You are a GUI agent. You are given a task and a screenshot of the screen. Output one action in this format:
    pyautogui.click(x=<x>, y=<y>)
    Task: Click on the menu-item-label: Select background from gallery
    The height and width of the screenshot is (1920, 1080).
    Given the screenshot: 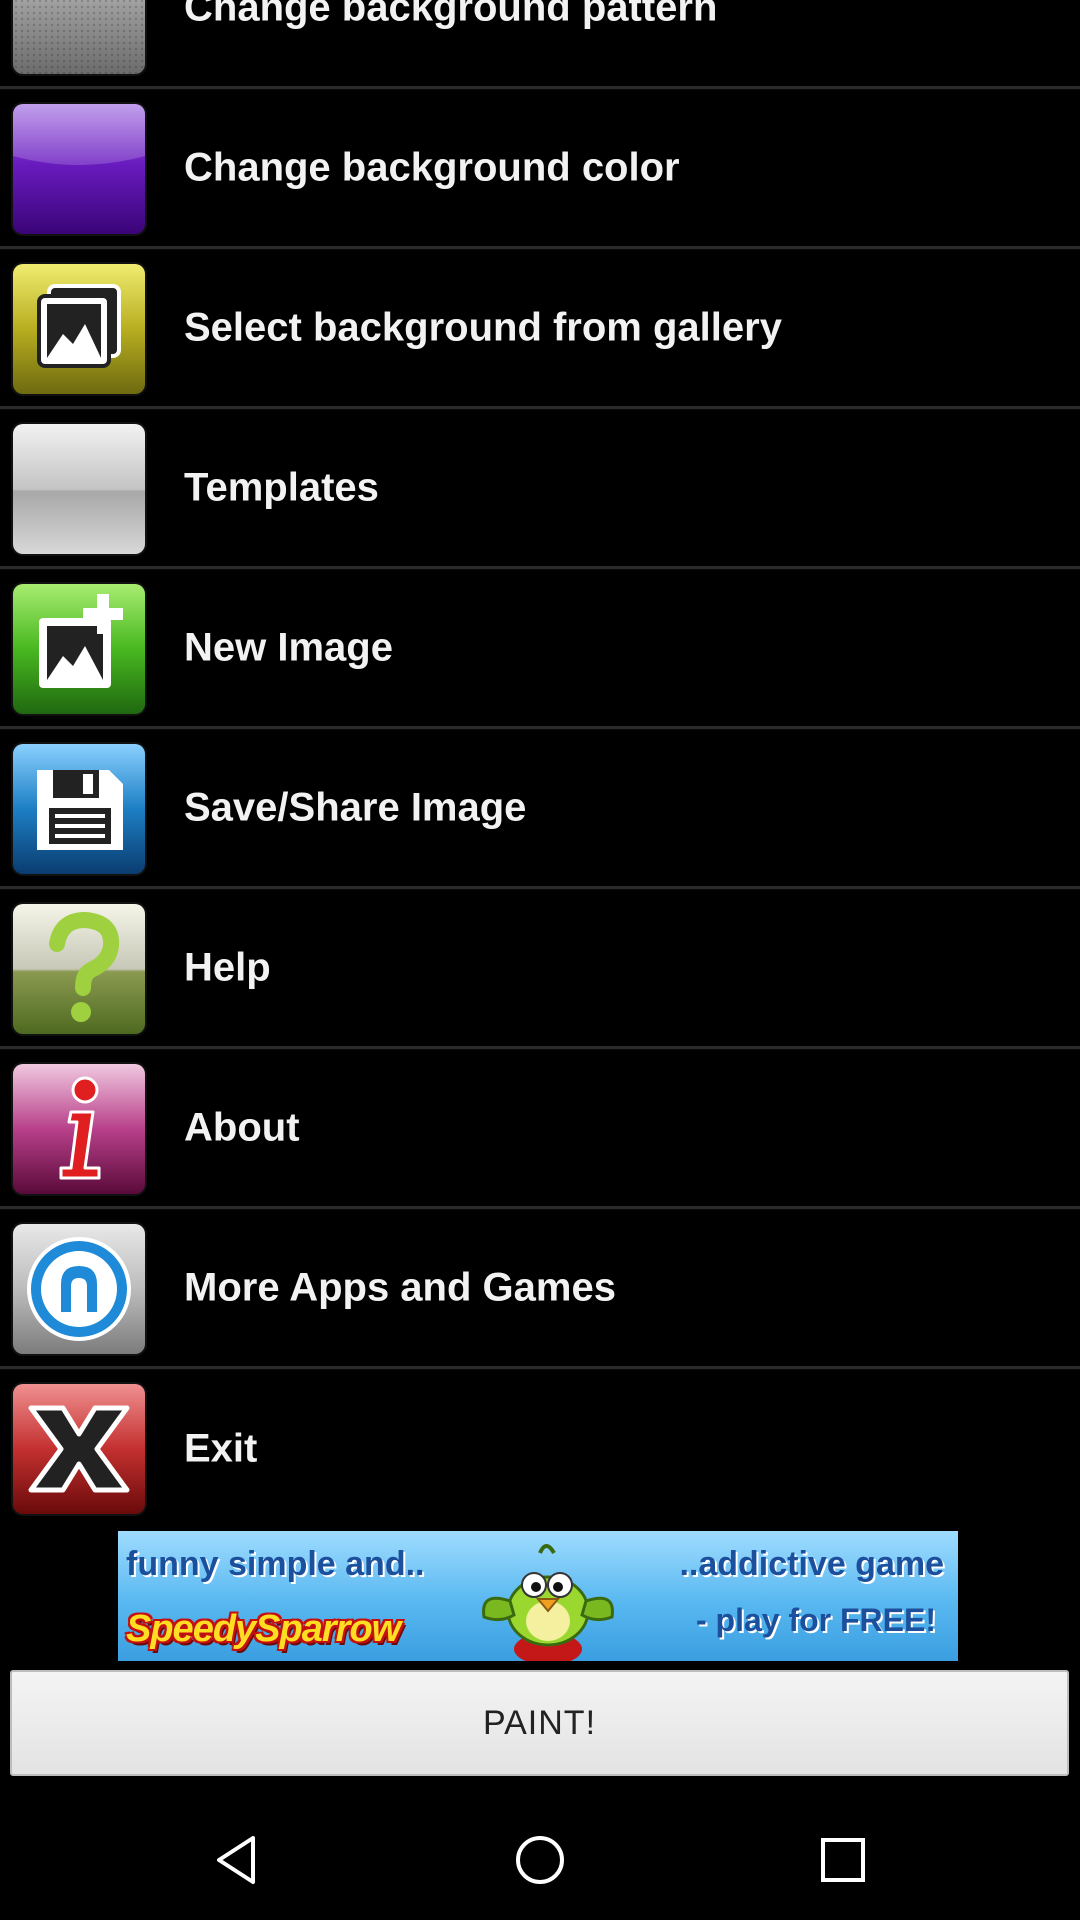 What is the action you would take?
    pyautogui.click(x=483, y=327)
    